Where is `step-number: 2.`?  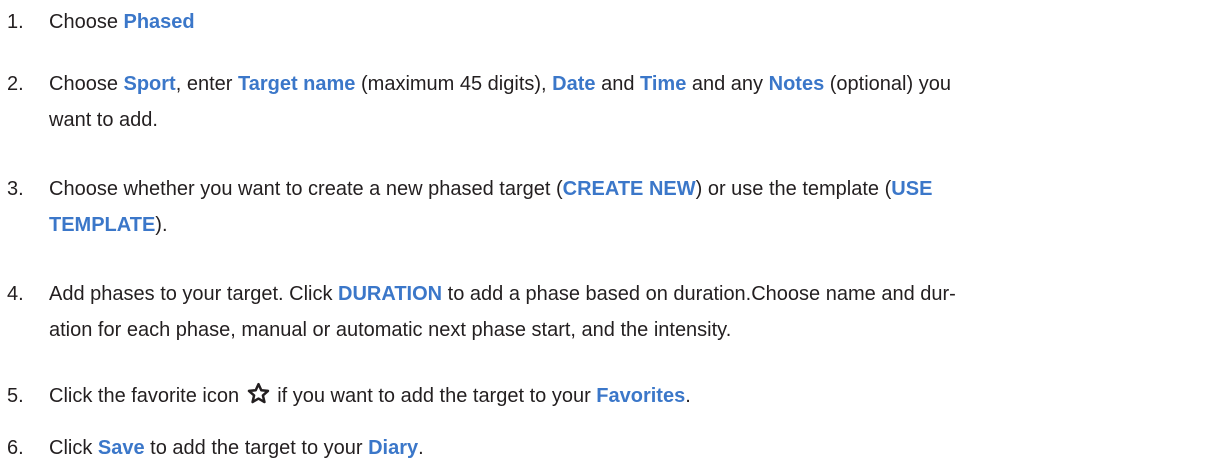
step-number: 2. is located at coordinates (15, 84).